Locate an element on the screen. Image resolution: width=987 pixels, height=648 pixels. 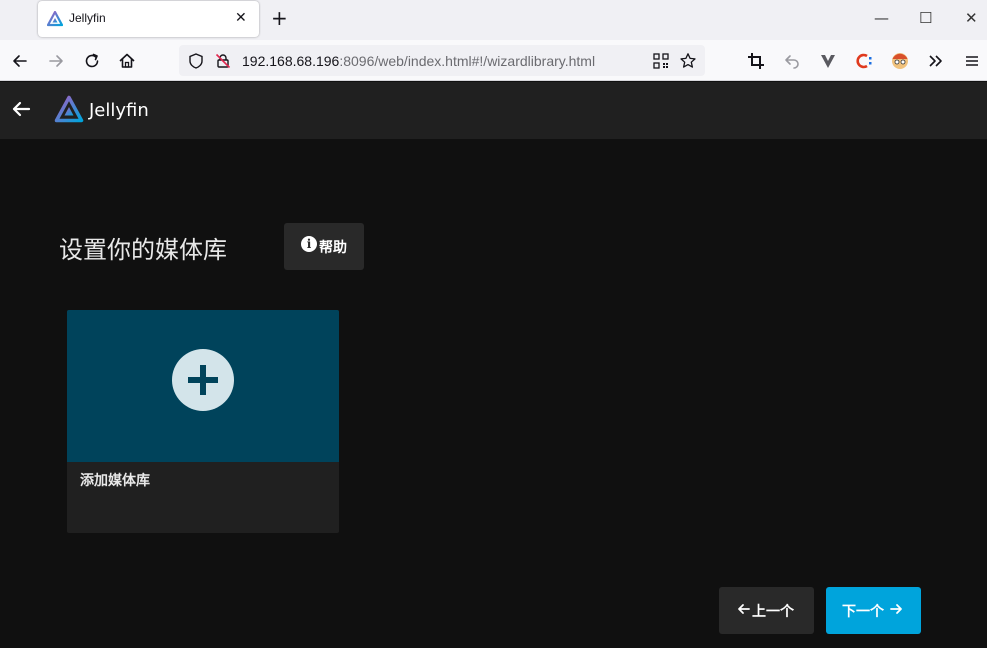
plus-icon is located at coordinates (203, 380).